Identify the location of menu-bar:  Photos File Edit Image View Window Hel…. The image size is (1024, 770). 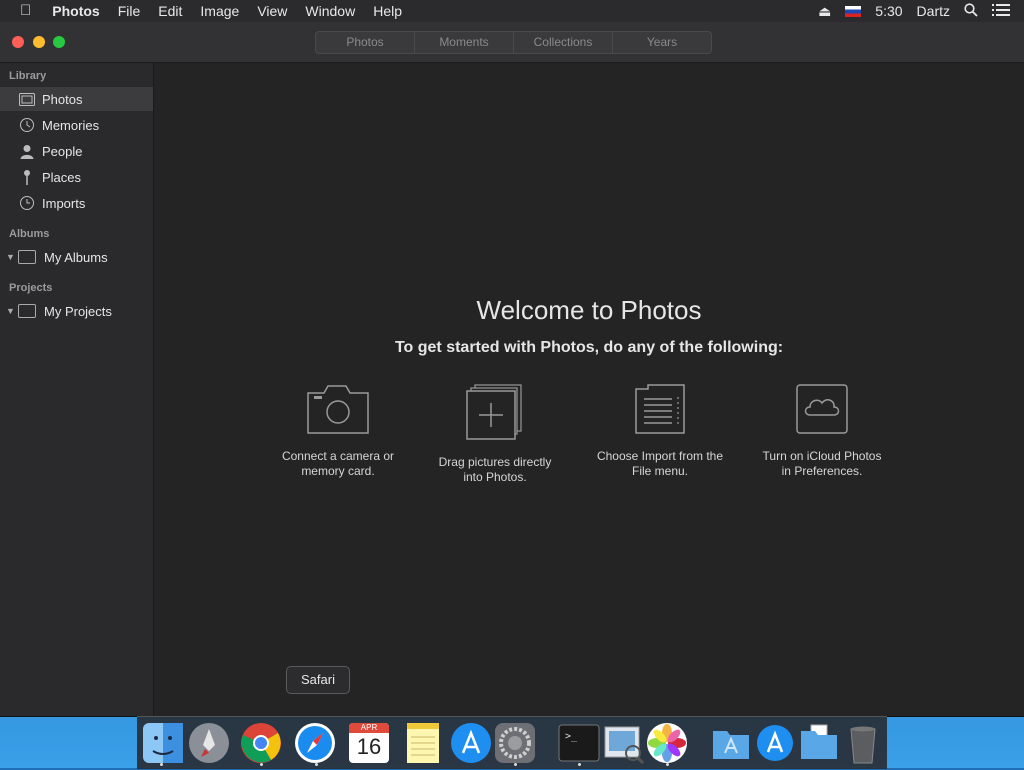
(512, 11).